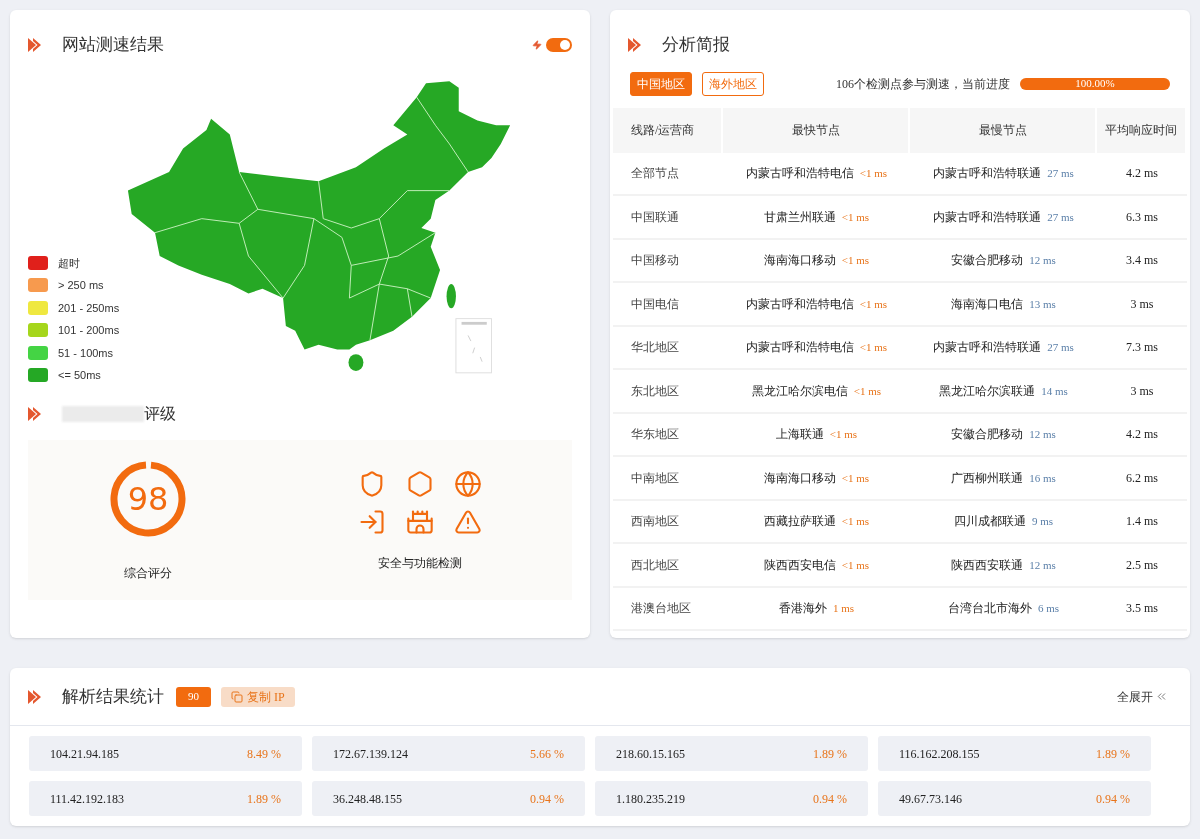 Image resolution: width=1200 pixels, height=839 pixels. What do you see at coordinates (367, 799) in the screenshot?
I see `ip-address: 36.248.48.155` at bounding box center [367, 799].